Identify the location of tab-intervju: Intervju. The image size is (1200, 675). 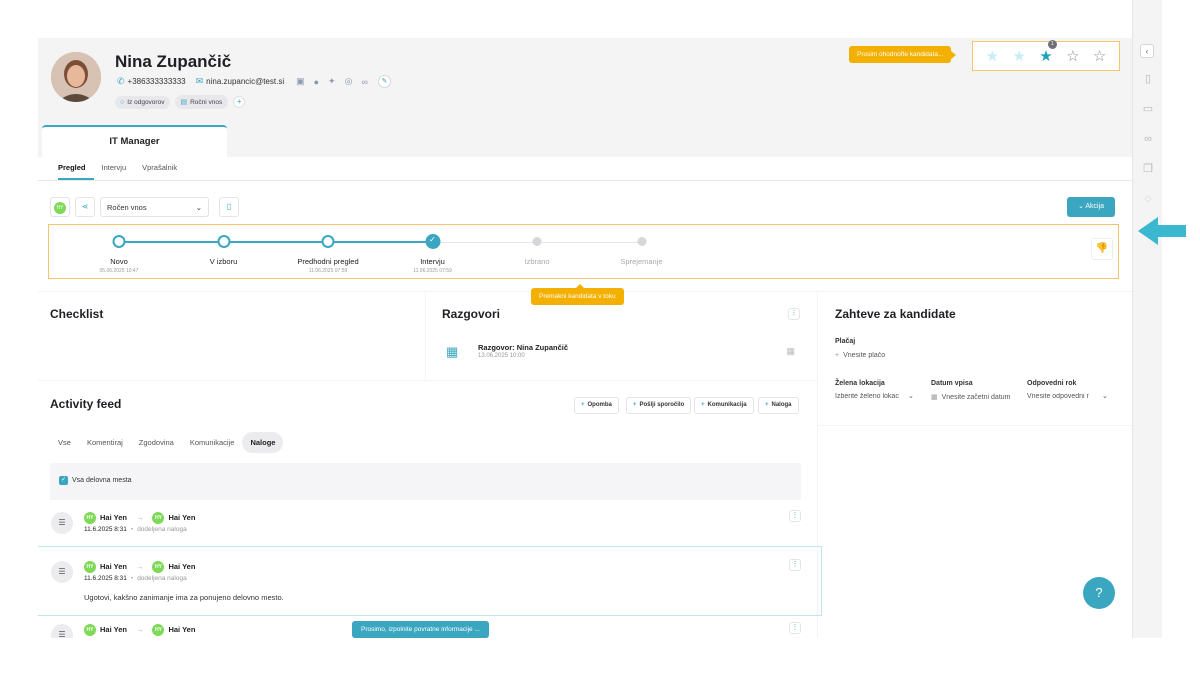
(118, 168).